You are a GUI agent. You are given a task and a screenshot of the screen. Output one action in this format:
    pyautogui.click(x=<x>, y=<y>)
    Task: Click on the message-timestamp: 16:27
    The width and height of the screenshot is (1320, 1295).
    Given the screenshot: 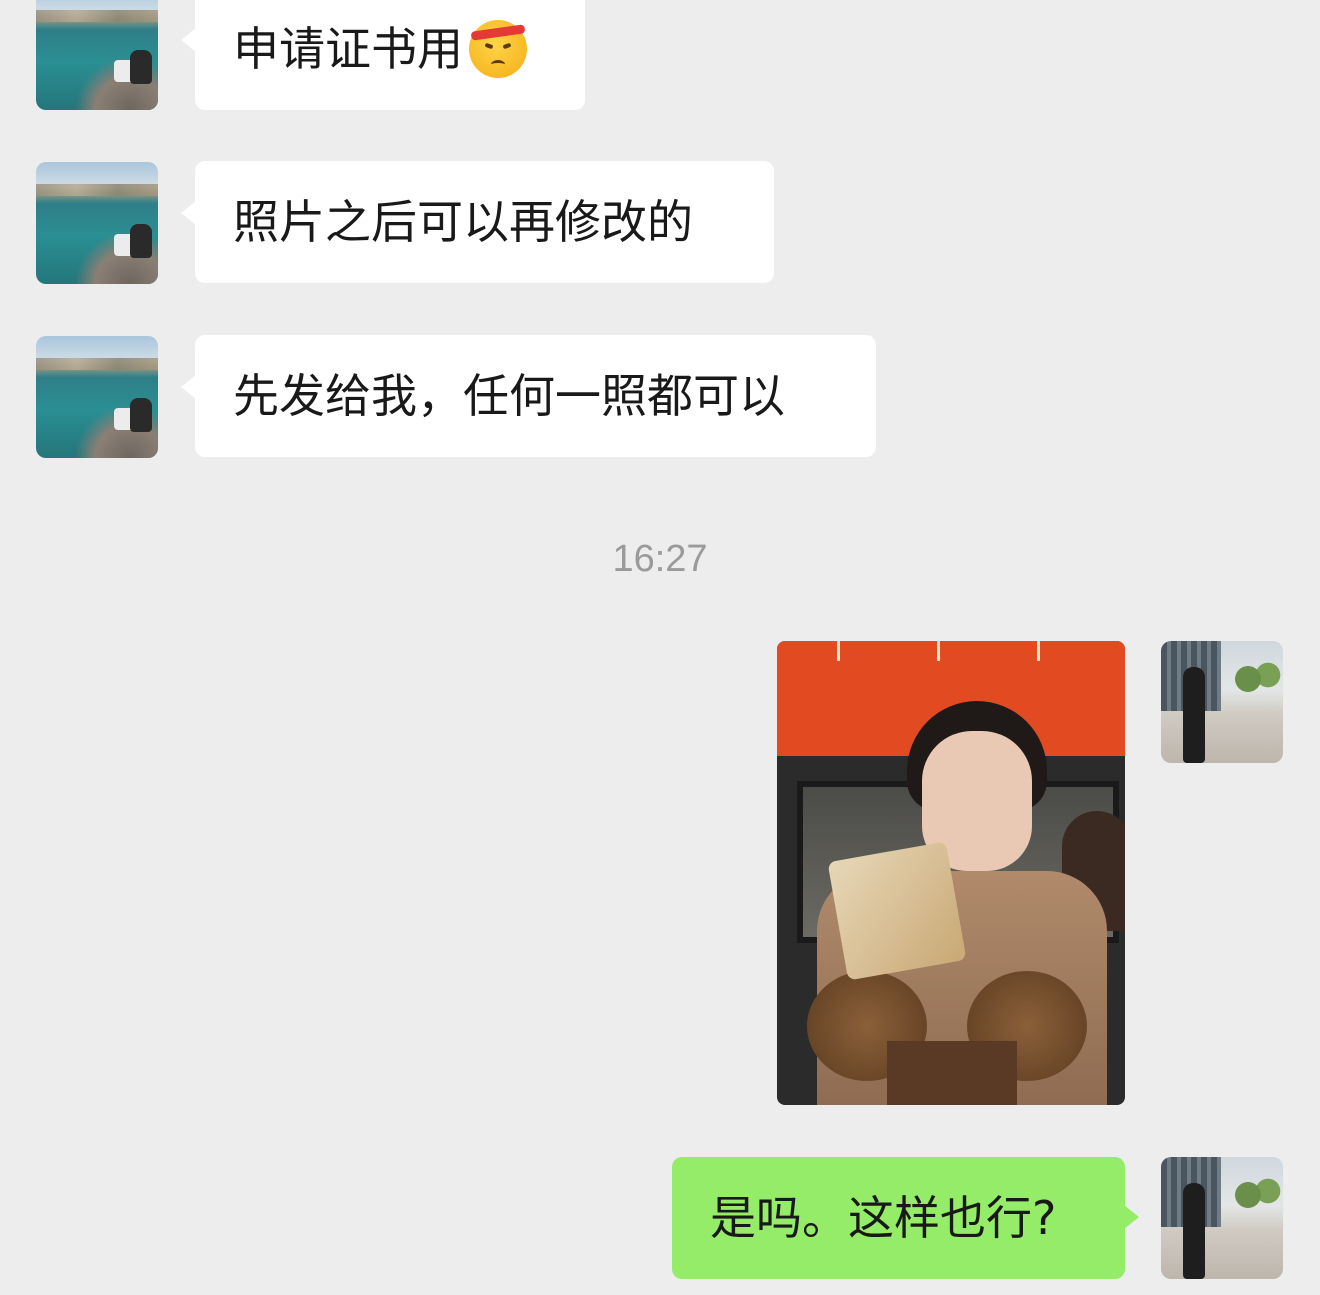 What is the action you would take?
    pyautogui.click(x=660, y=559)
    